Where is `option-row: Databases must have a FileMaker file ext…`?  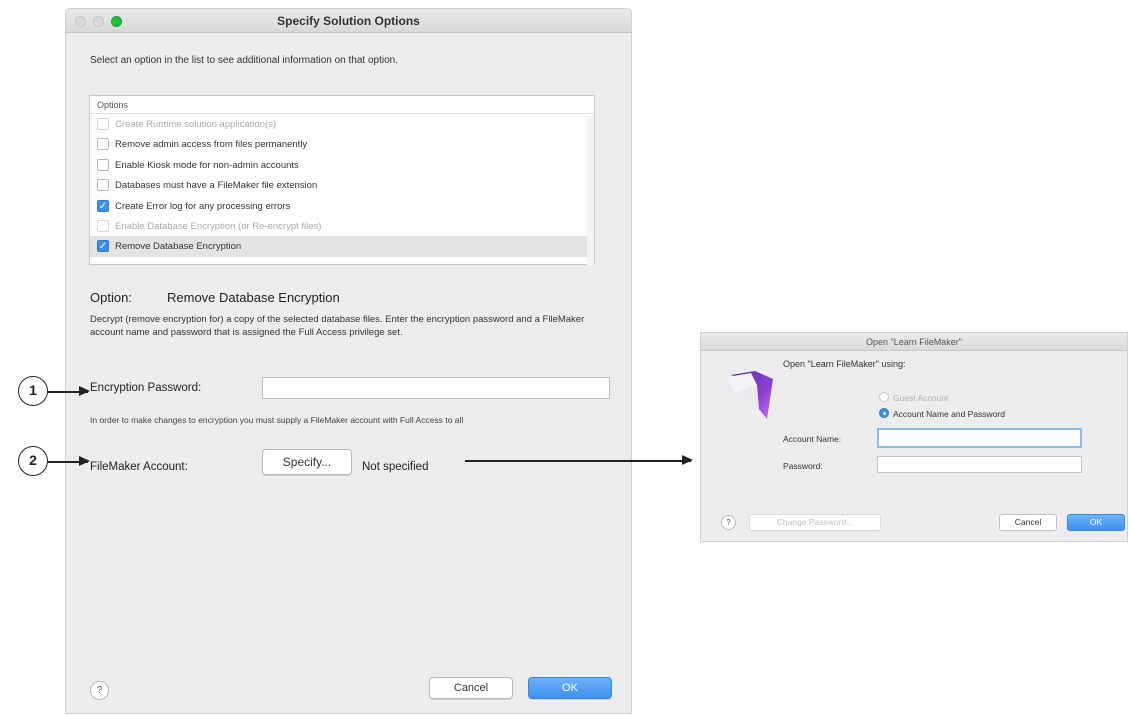 option-row: Databases must have a FileMaker file ext… is located at coordinates (342, 185).